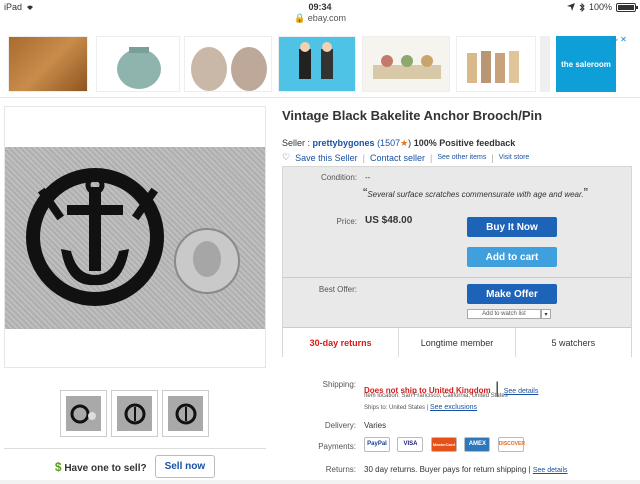  I want to click on shipping-label: Shipping:, so click(339, 384).